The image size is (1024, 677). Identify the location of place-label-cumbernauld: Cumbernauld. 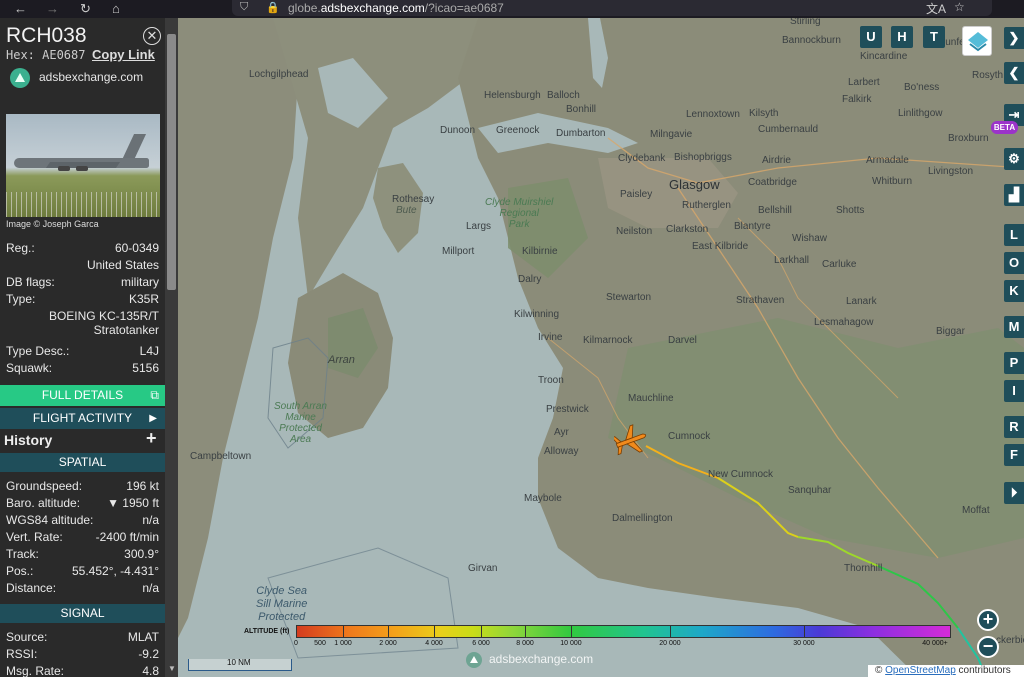
(788, 129).